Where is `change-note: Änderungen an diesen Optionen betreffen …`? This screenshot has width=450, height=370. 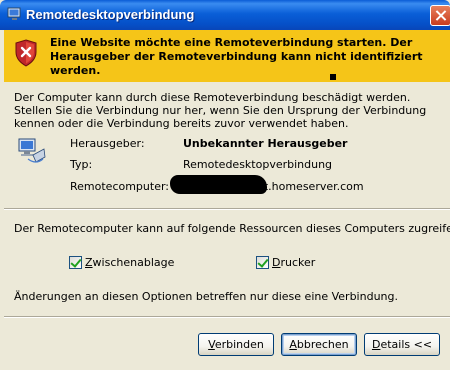
change-note: Änderungen an diesen Optionen betreffen … is located at coordinates (206, 296).